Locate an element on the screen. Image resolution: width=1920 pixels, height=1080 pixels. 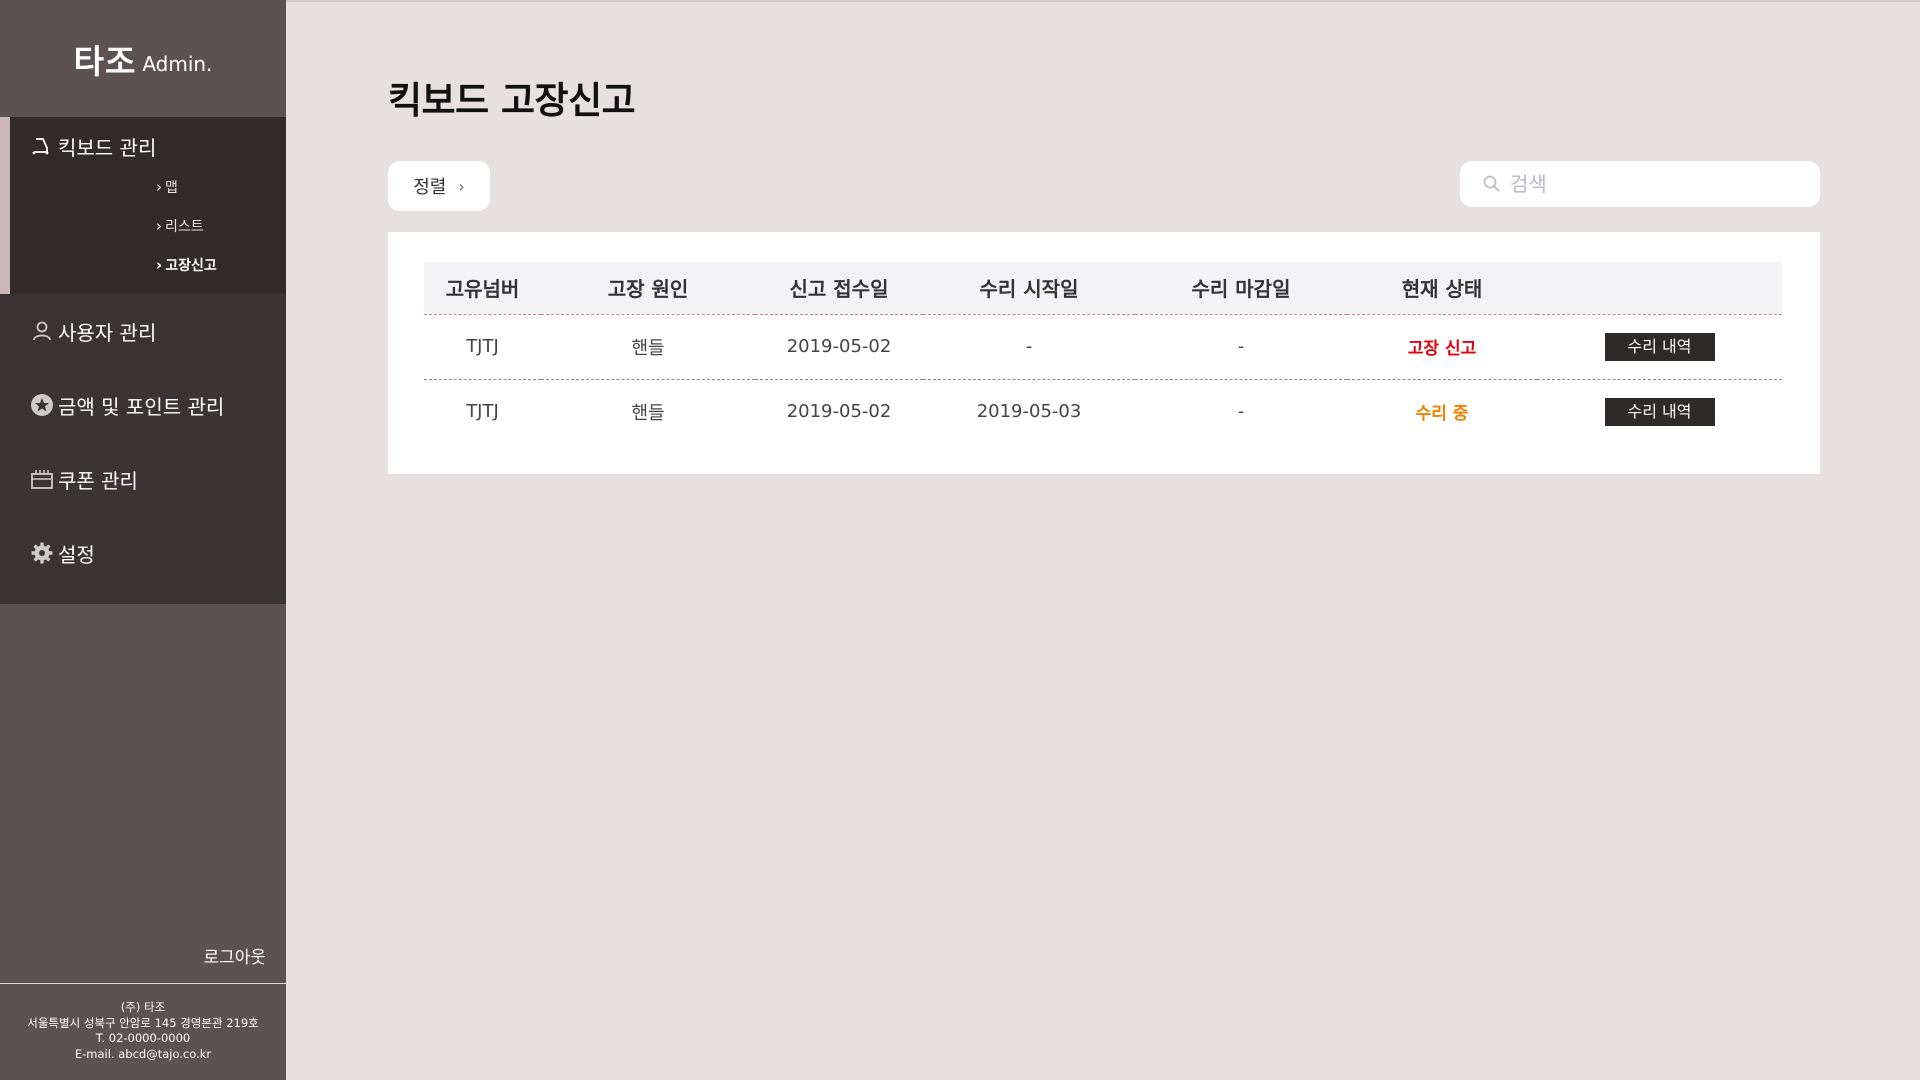
sidebar-item-label: 킥보드 관리 is located at coordinates (107, 147).